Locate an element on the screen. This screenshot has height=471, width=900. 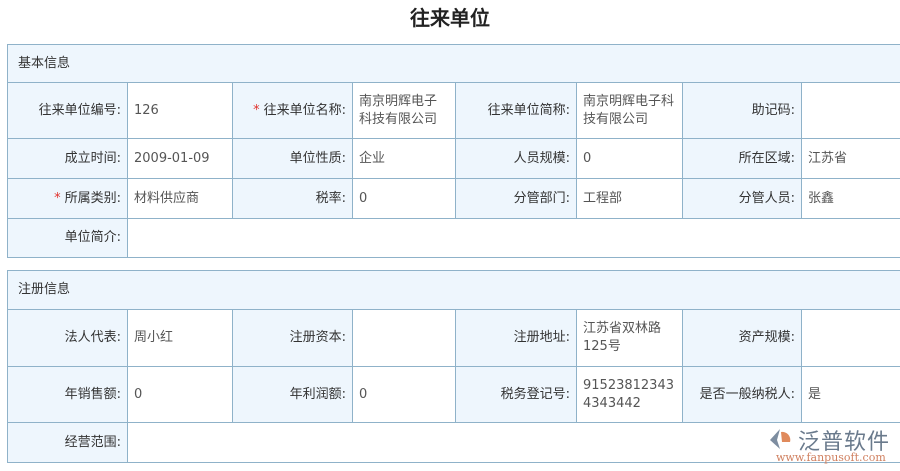
logo-mark-icon is located at coordinates (780, 439).